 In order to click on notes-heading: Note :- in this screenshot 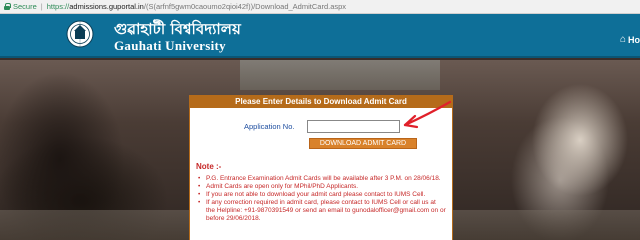, I will do `click(209, 166)`.